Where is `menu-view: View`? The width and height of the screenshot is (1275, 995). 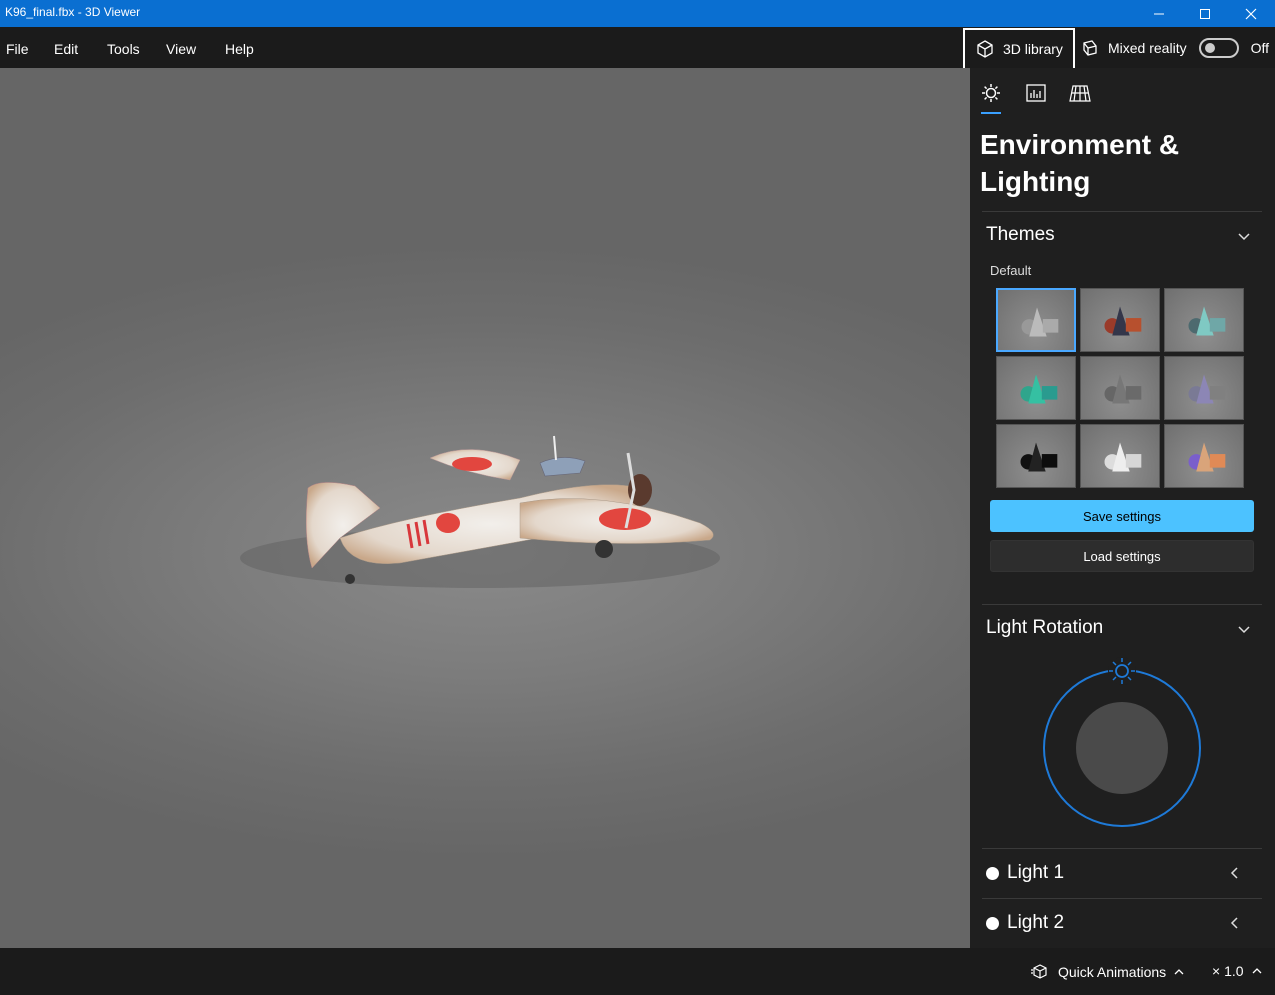
menu-view: View is located at coordinates (181, 49).